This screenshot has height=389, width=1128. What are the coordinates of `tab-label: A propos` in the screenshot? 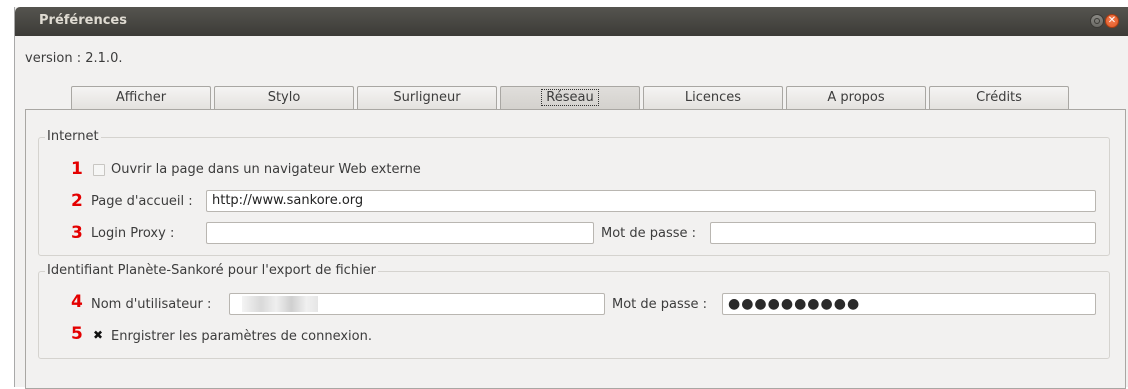 It's located at (856, 97).